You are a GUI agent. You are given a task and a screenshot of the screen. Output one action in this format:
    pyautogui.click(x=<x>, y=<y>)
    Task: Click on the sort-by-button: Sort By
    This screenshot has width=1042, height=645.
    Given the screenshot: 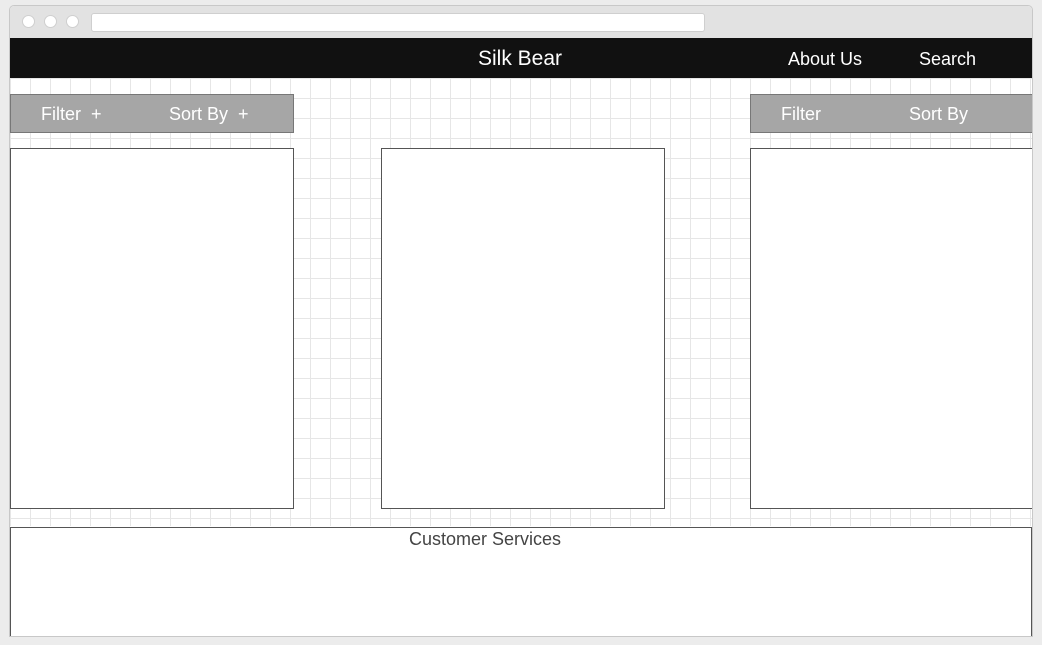 What is the action you would take?
    pyautogui.click(x=938, y=114)
    